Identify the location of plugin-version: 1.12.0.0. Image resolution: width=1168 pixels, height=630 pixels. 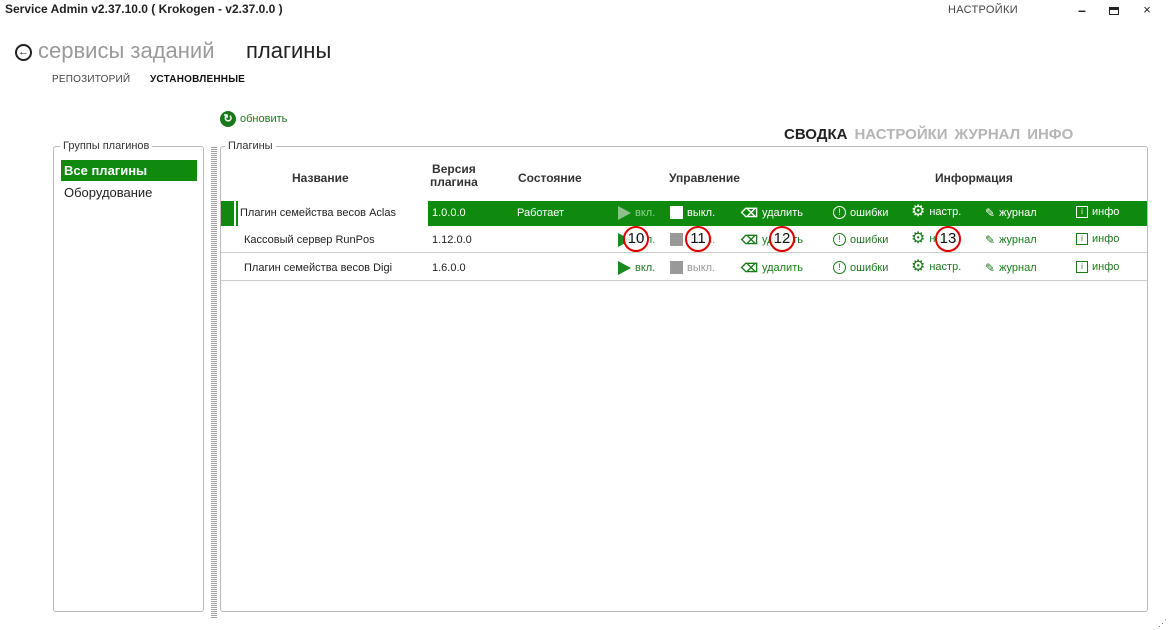
(452, 240).